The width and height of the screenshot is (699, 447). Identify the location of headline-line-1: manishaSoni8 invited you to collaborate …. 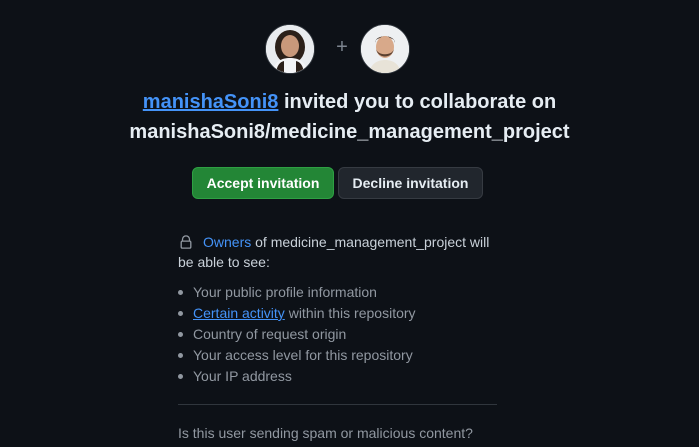
(349, 102).